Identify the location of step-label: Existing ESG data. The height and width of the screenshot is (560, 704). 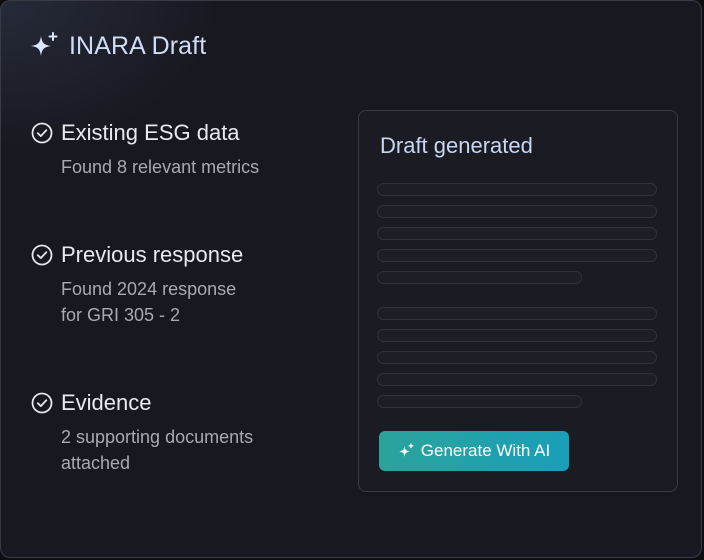
(150, 132).